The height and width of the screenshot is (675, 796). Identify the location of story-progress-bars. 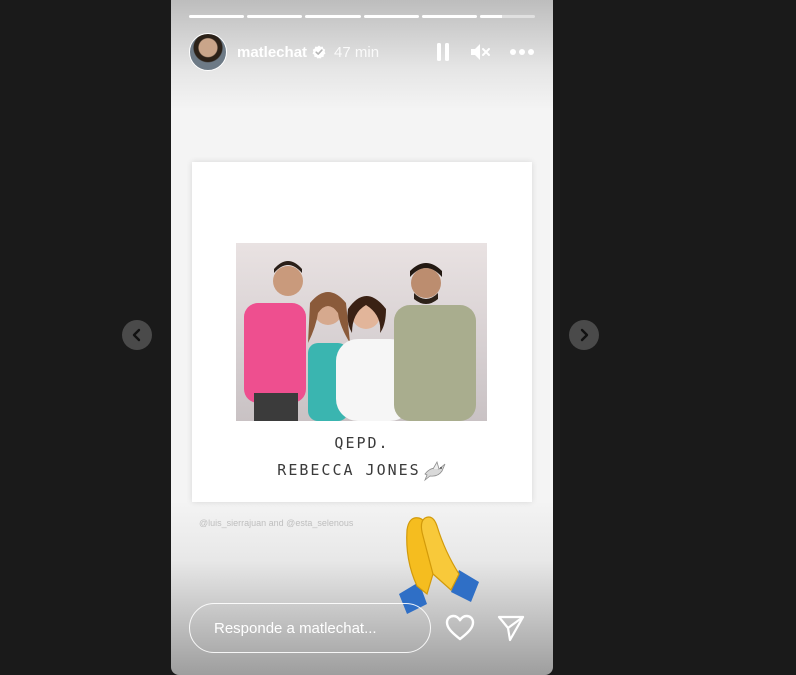
(362, 16).